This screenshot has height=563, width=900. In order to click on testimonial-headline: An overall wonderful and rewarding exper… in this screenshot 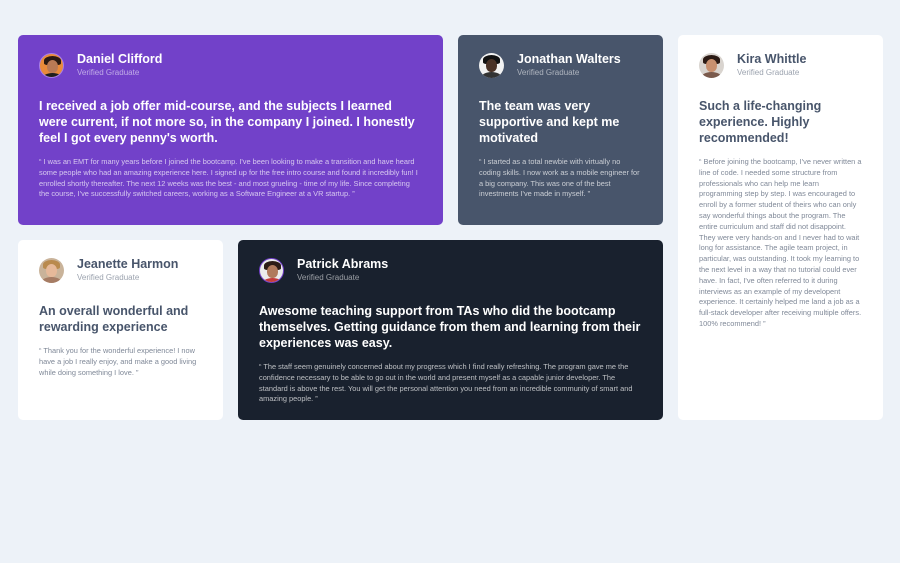, I will do `click(114, 319)`.